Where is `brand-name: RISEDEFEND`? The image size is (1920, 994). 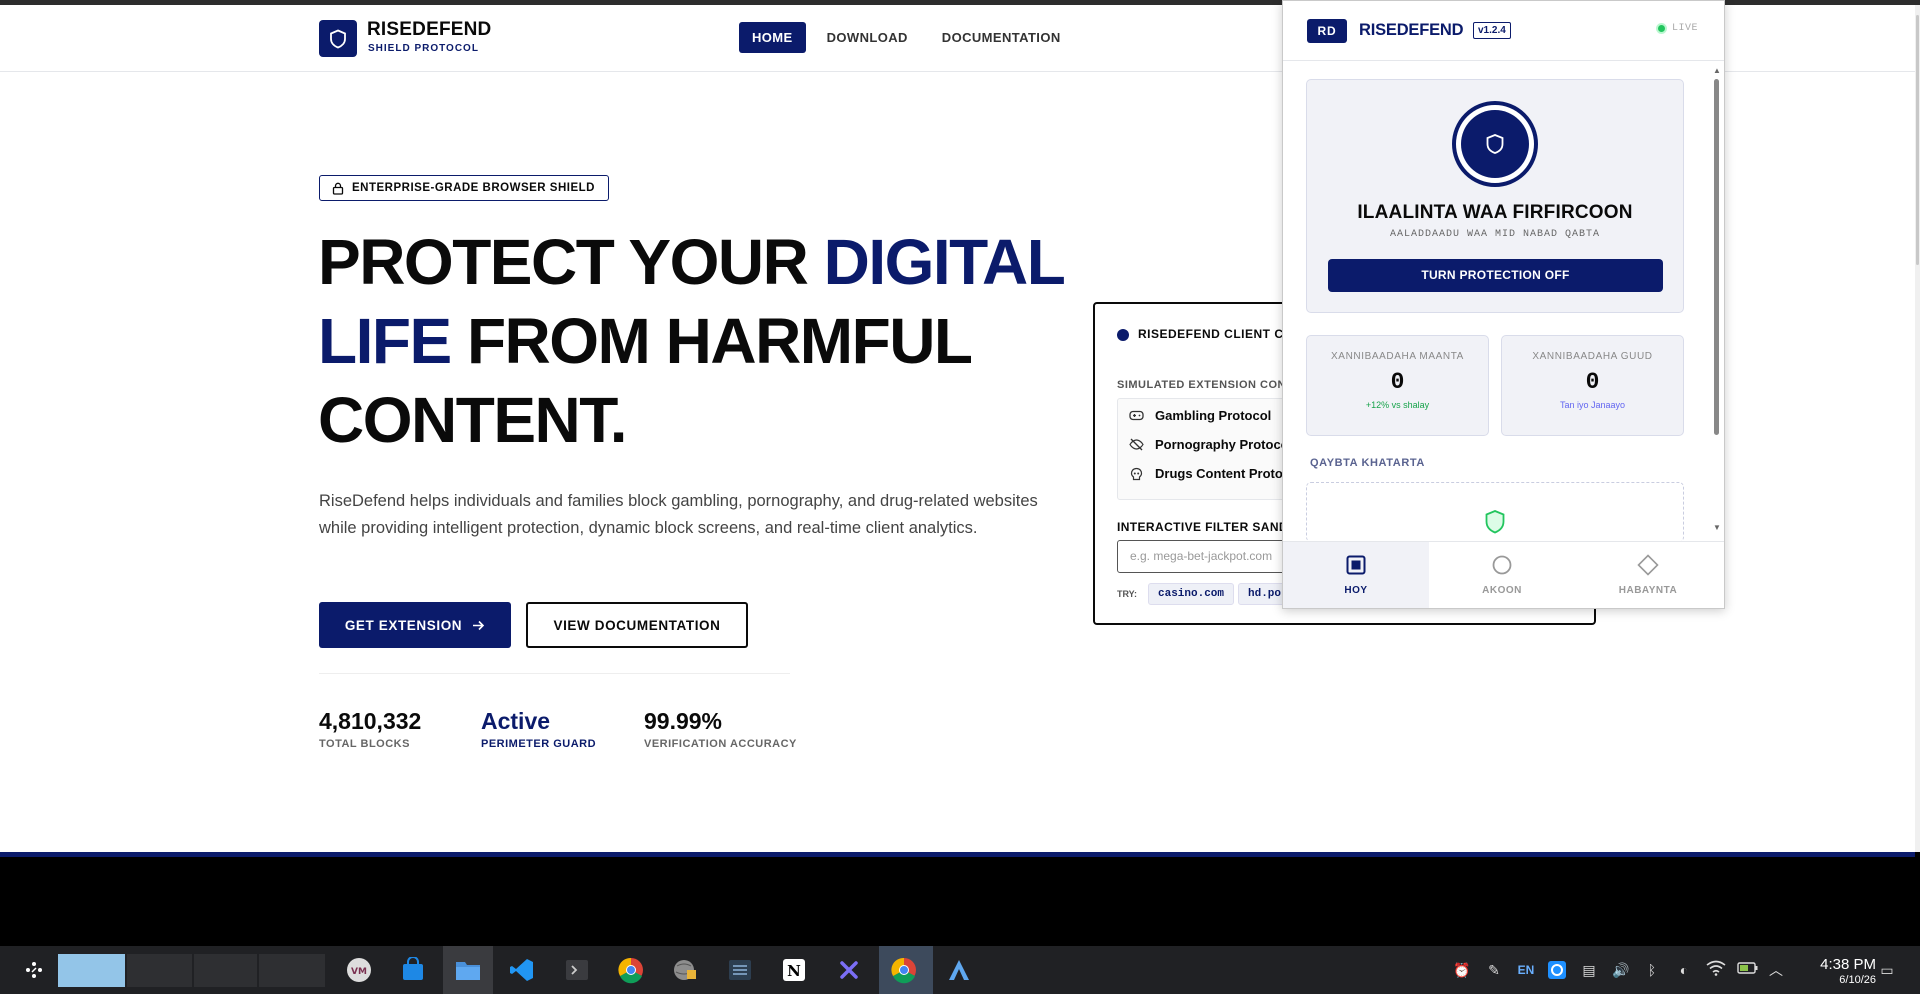 brand-name: RISEDEFEND is located at coordinates (429, 29).